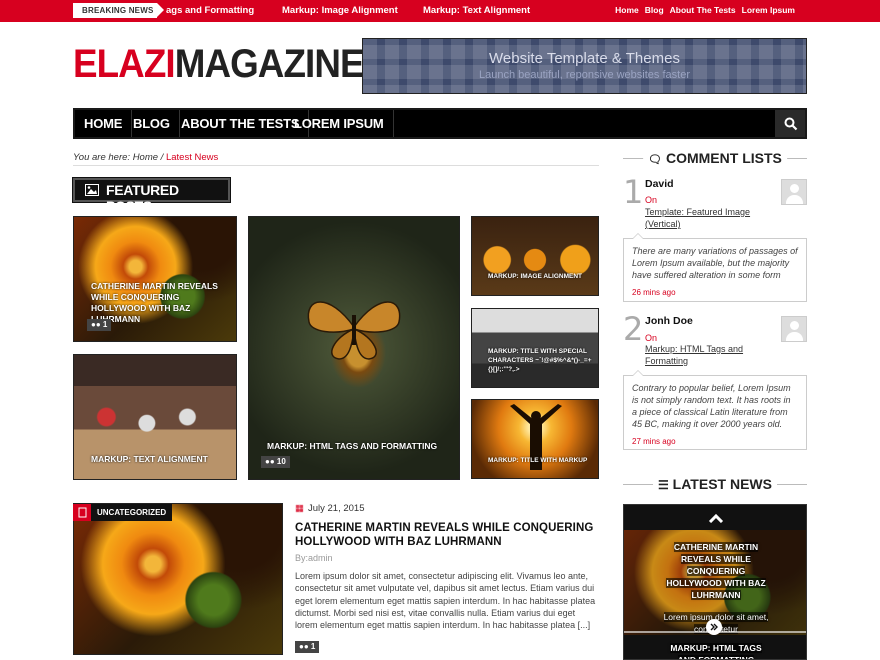 The height and width of the screenshot is (660, 880). What do you see at coordinates (440, 123) in the screenshot?
I see `main-navigation: HOME BLOG ABOUT THE TESTS LOREM IPSUM` at bounding box center [440, 123].